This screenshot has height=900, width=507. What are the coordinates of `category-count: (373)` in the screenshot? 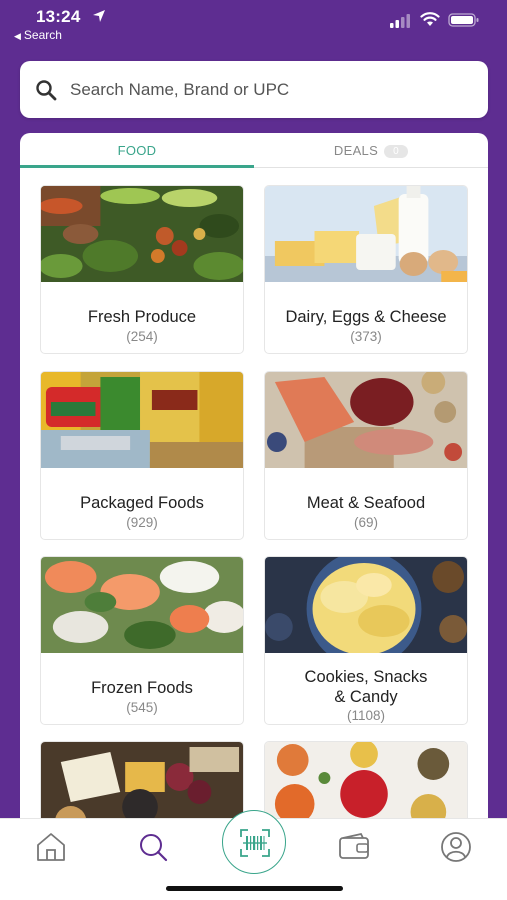 It's located at (366, 336).